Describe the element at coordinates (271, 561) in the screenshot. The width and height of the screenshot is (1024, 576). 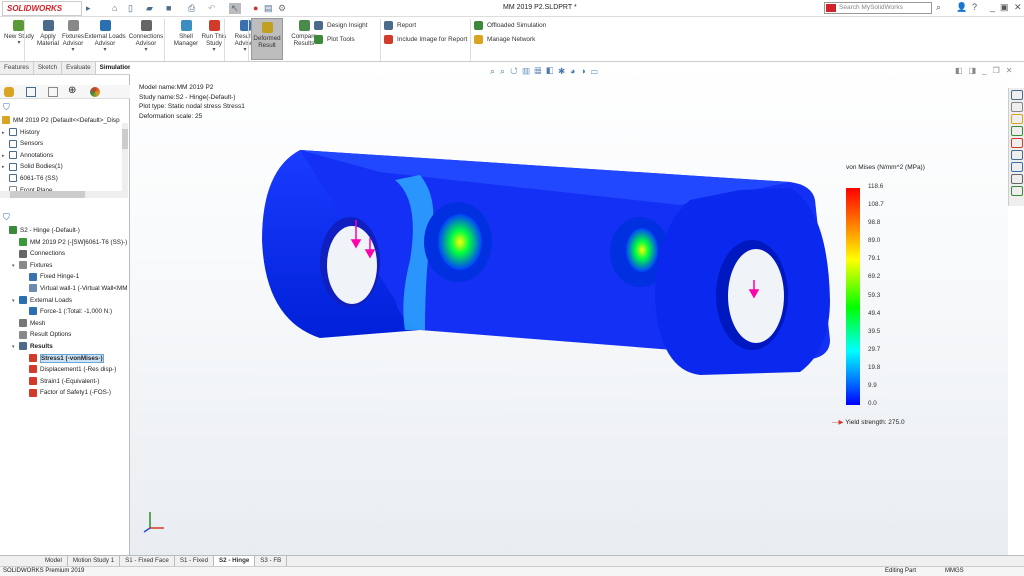
I see `model-tab: S3 - FB` at that location.